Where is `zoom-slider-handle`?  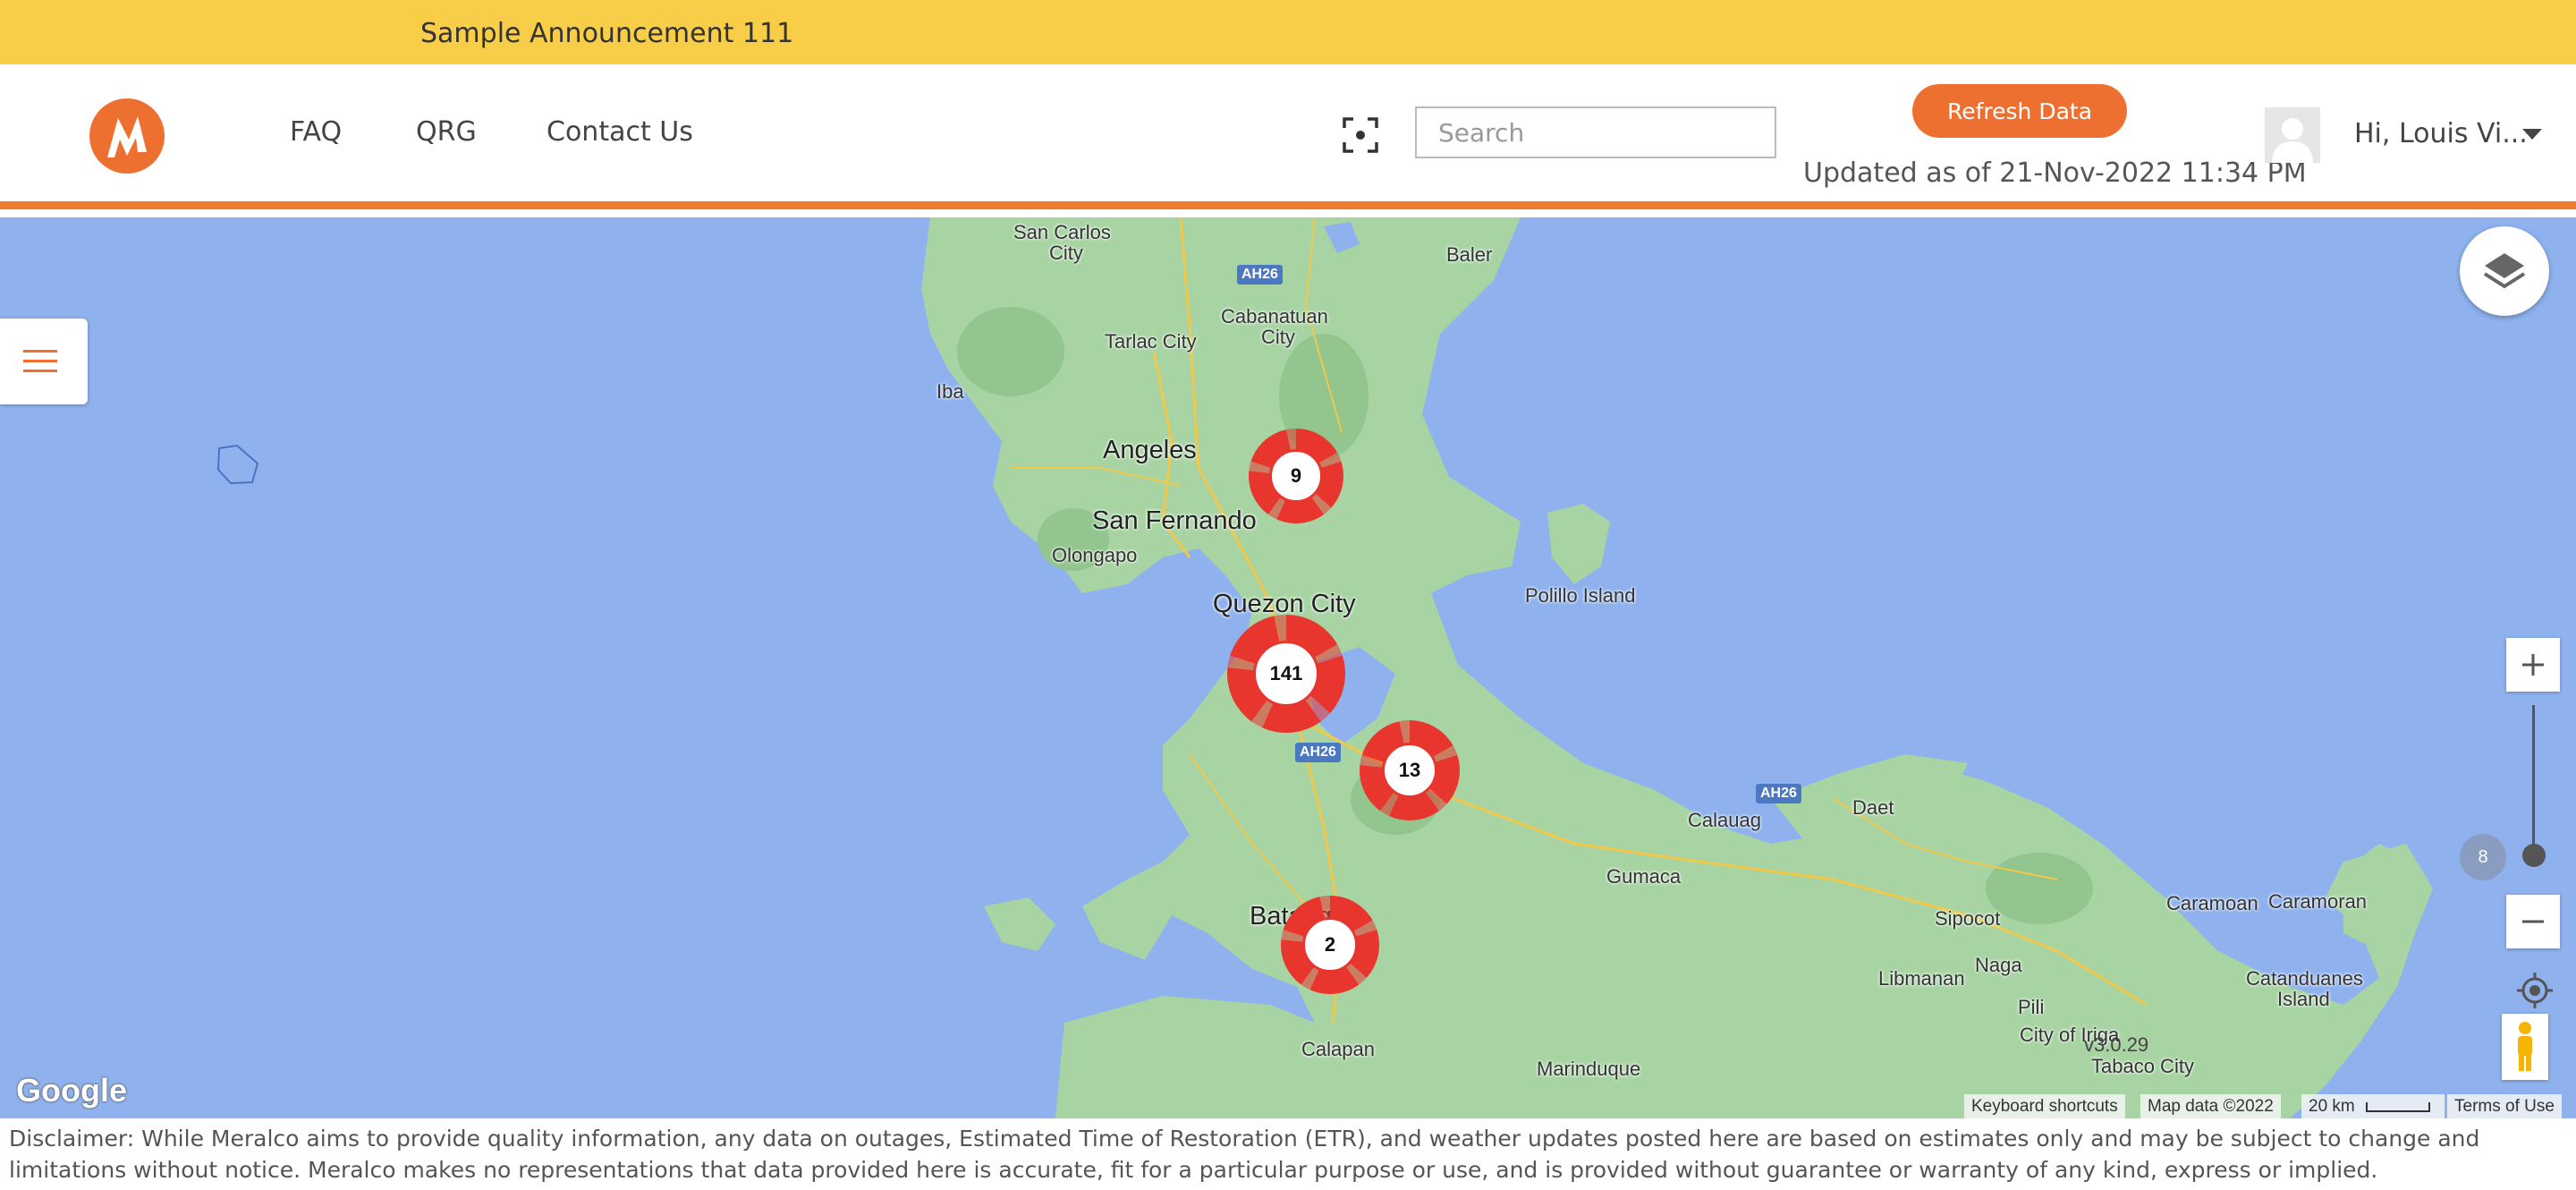 zoom-slider-handle is located at coordinates (2534, 855).